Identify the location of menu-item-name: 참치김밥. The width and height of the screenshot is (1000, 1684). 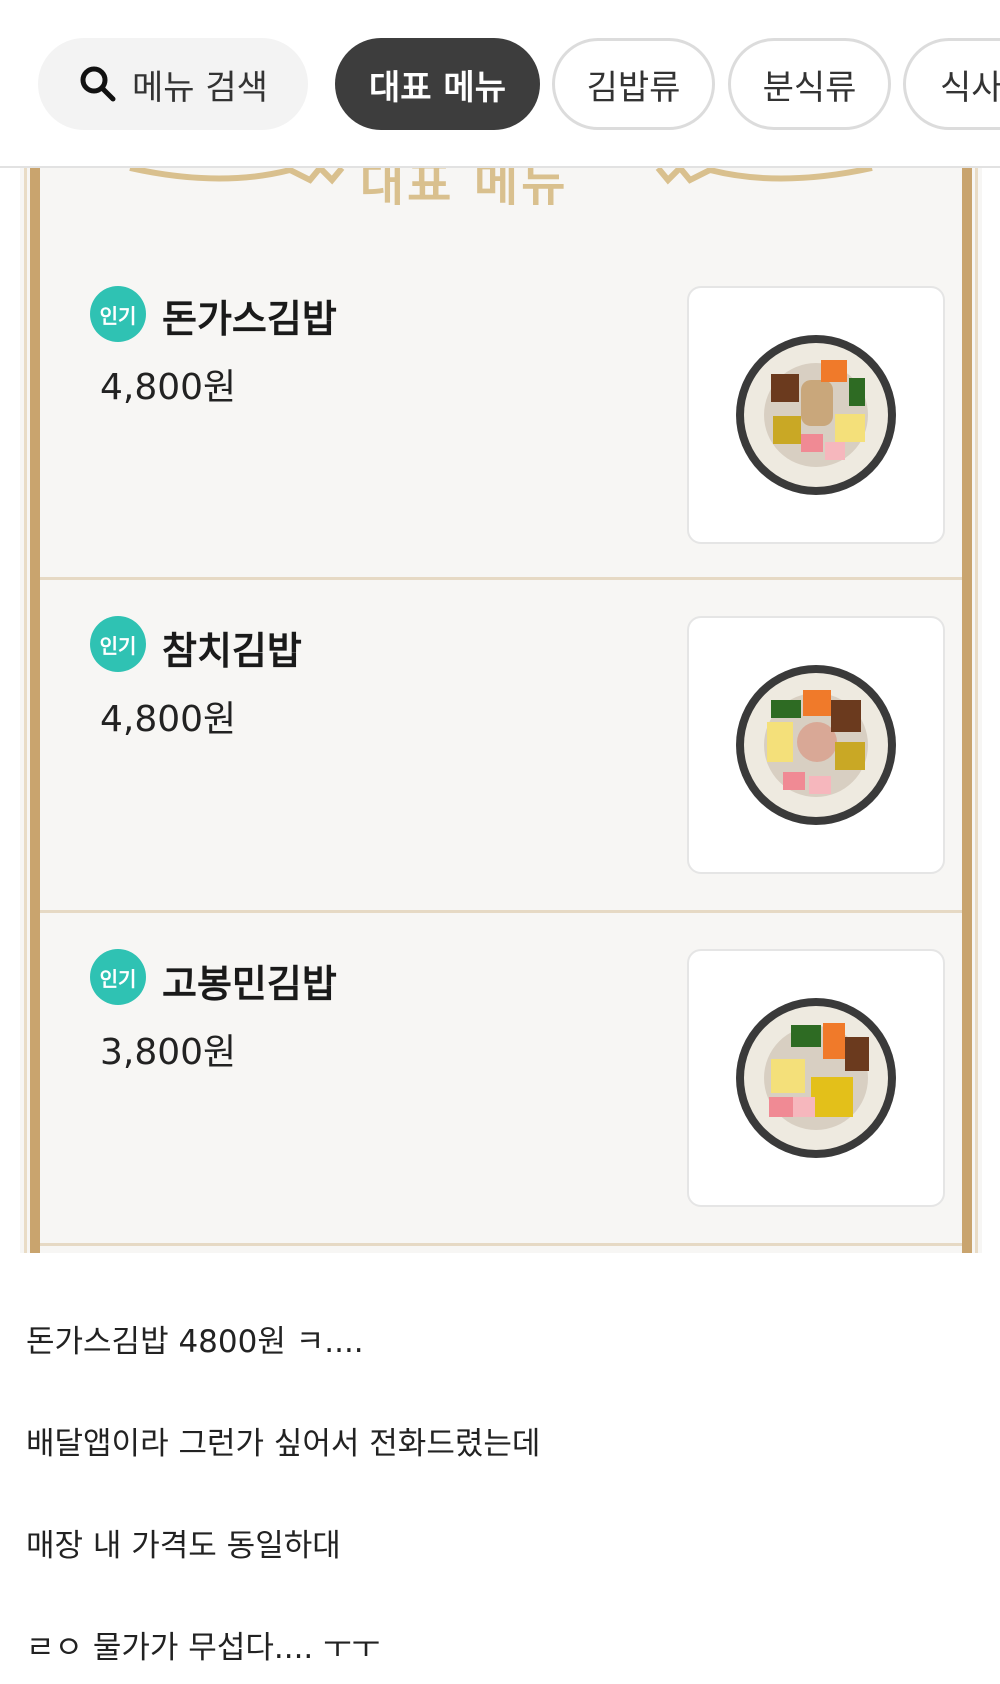
(232, 651).